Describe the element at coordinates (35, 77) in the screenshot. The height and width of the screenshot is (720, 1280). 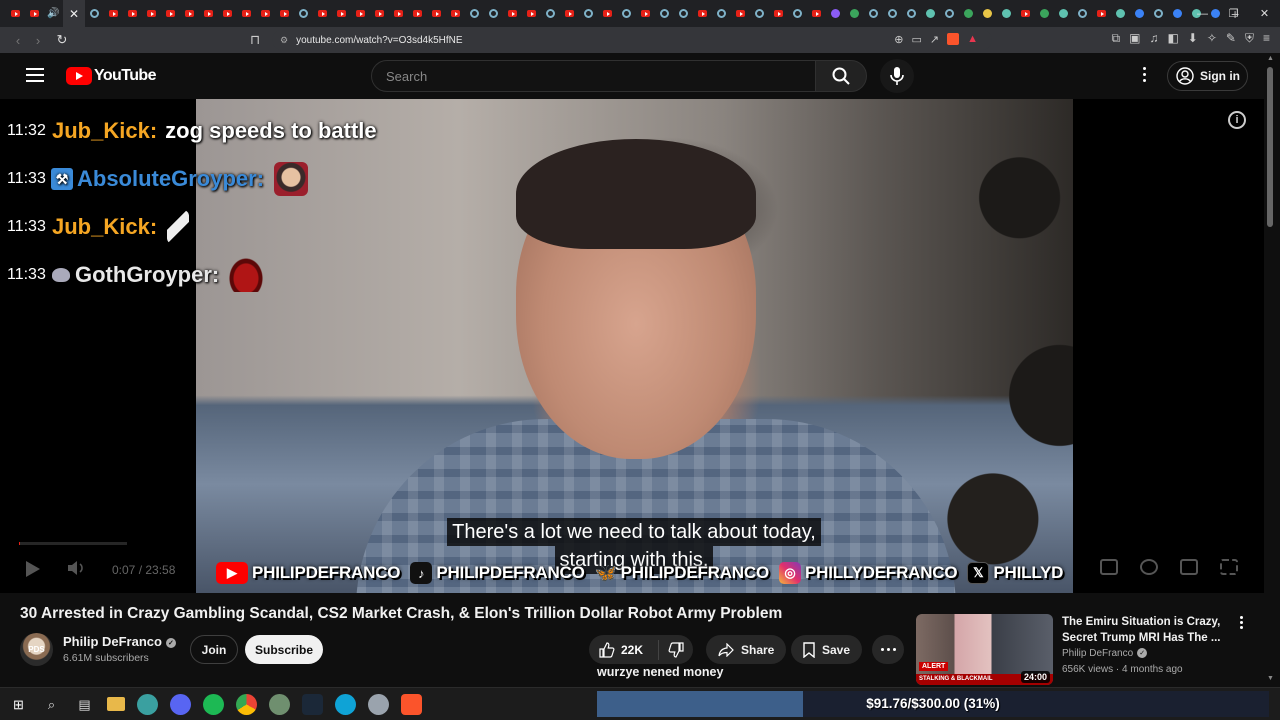
I see `guide-menu-icon` at that location.